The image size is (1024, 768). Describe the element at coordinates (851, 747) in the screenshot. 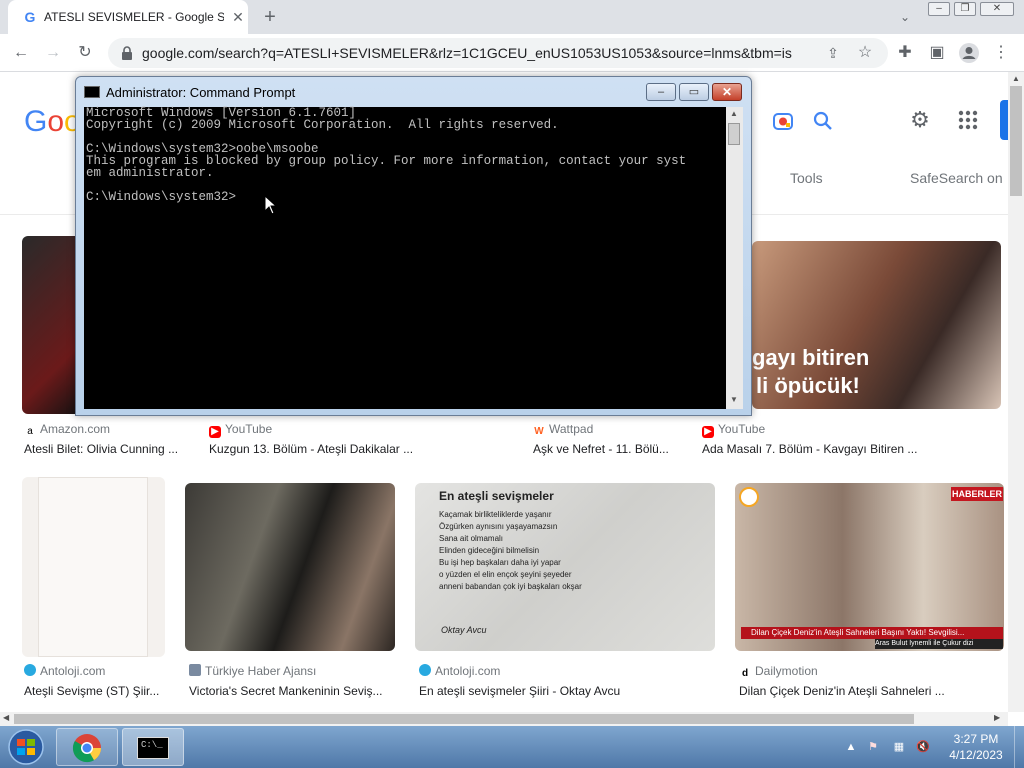

I see `show-hidden-icons-arrow-icon: ▲` at that location.